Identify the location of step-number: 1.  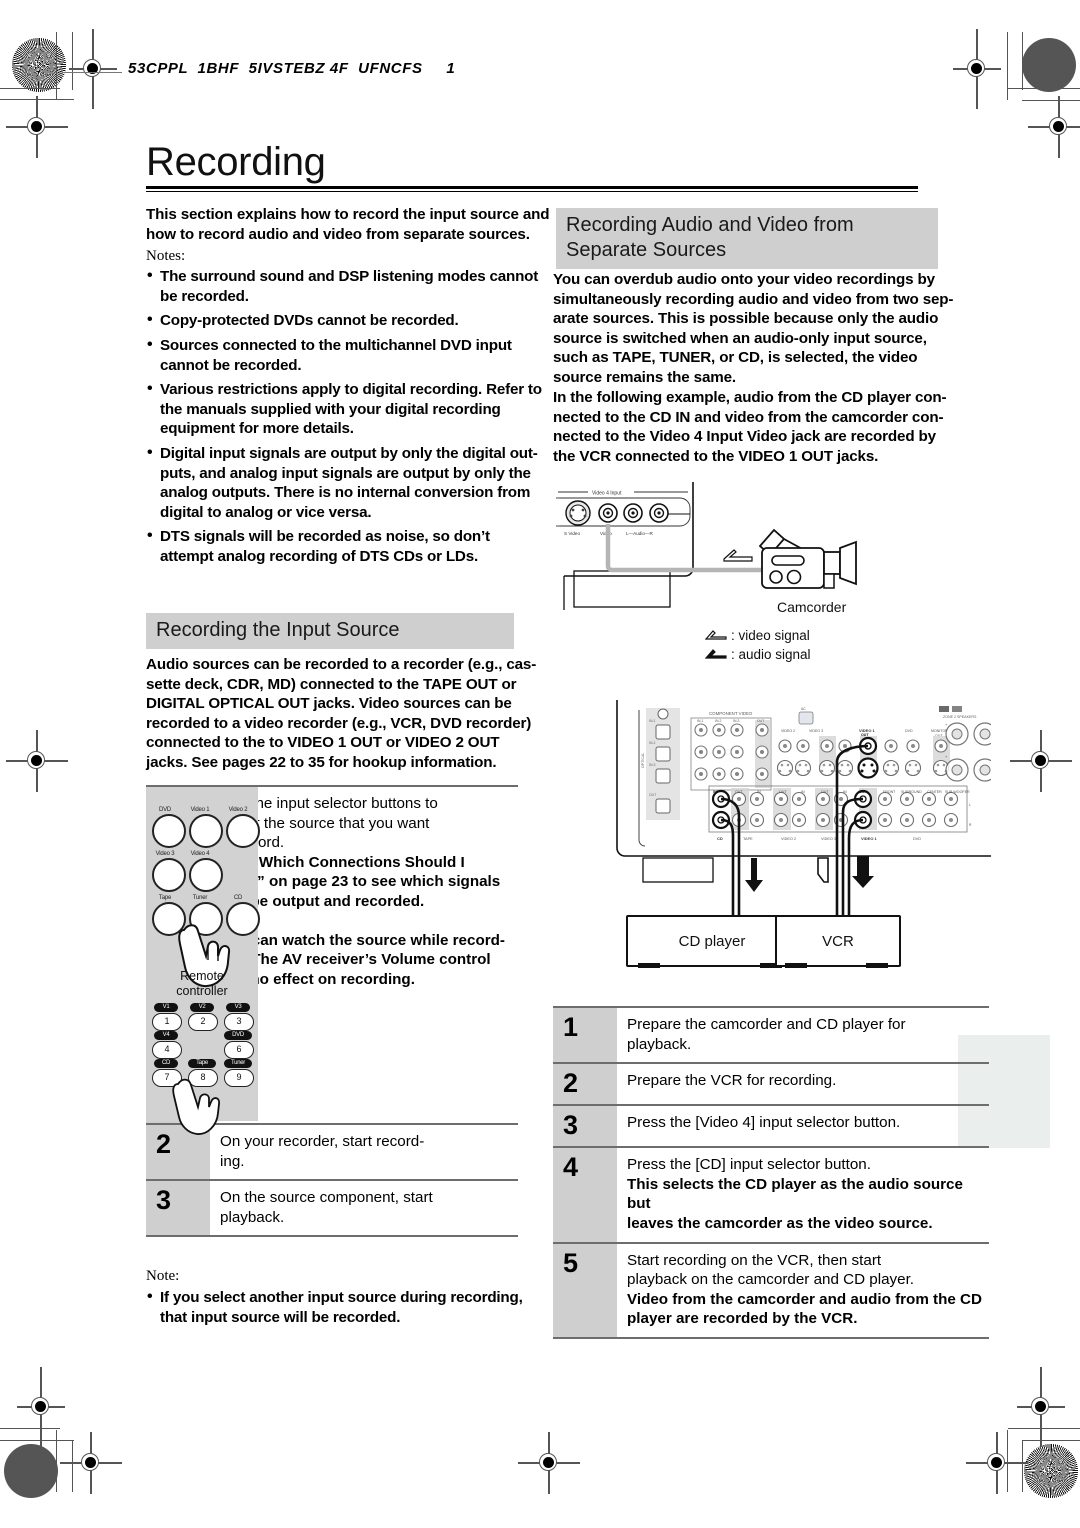
(585, 1035).